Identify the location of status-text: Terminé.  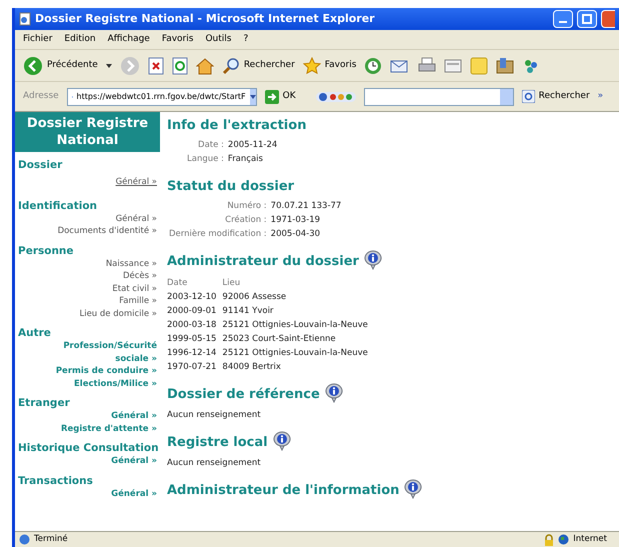
(51, 539).